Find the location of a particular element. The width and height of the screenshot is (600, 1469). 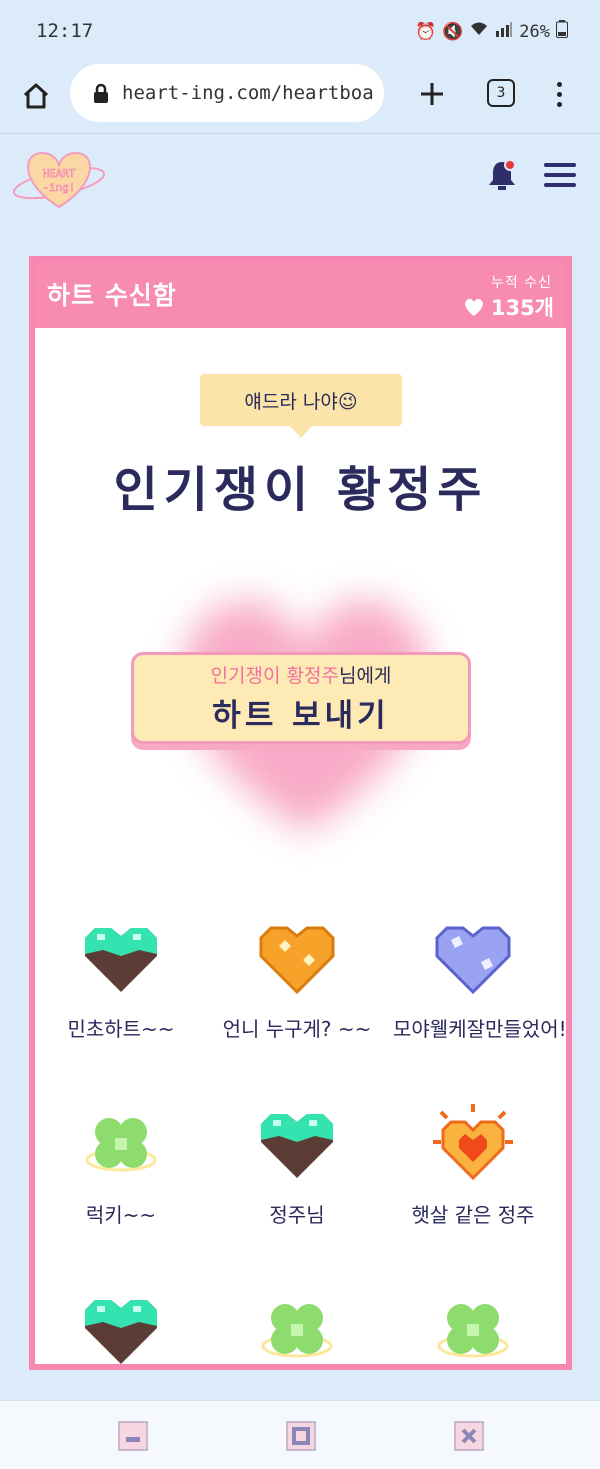

heart-label: 햇살 같은 정주 is located at coordinates (473, 1215).